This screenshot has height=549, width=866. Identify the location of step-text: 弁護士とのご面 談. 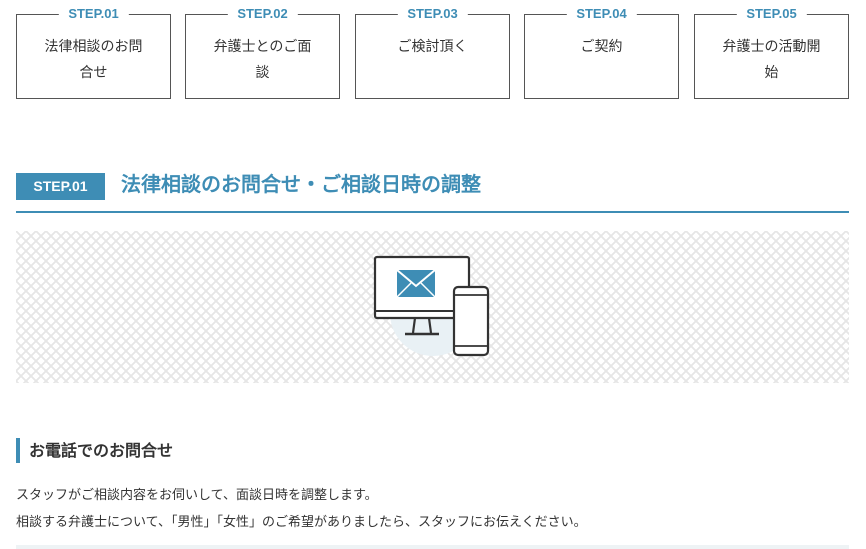
(262, 60).